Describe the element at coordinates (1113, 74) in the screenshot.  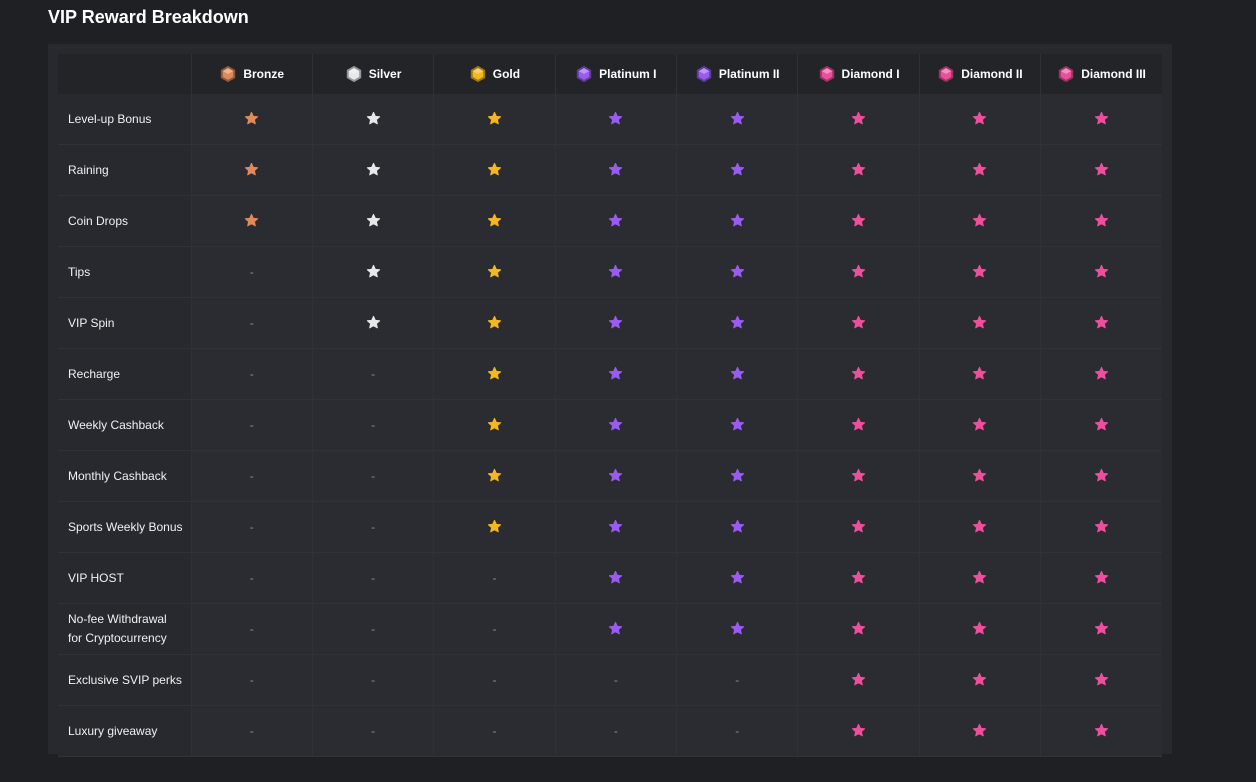
I see `tier-label: Diamond III` at that location.